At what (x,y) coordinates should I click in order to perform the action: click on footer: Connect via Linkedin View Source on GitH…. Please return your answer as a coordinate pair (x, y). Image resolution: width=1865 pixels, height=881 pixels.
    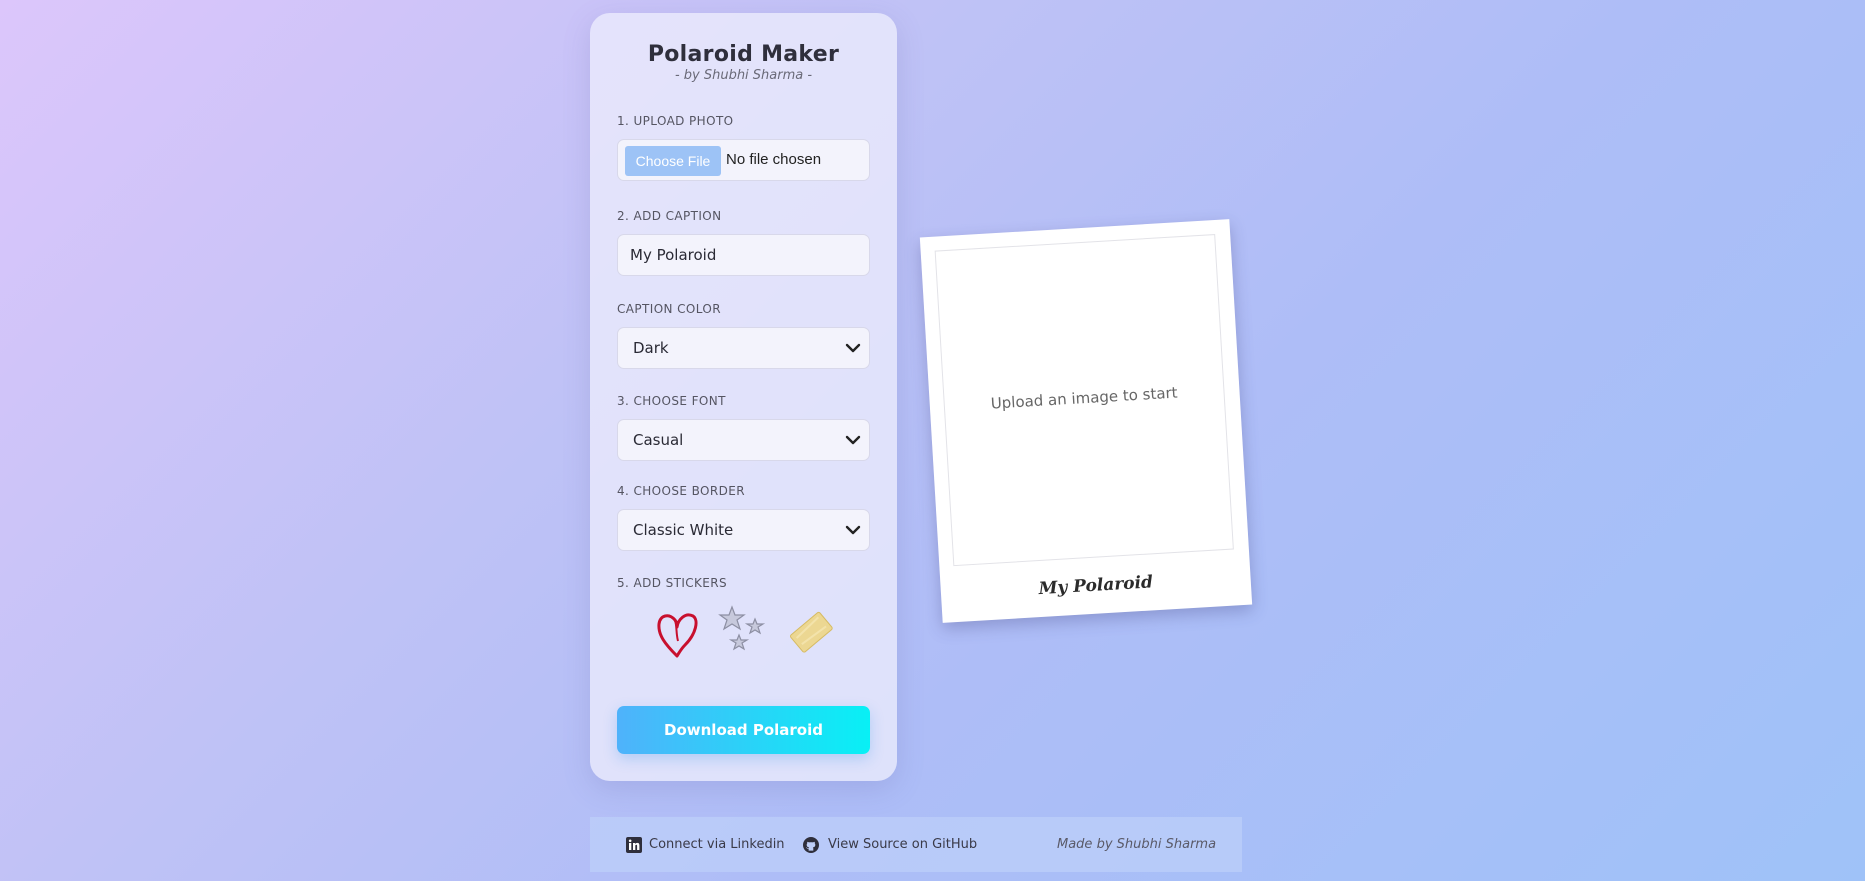
    Looking at the image, I should click on (916, 844).